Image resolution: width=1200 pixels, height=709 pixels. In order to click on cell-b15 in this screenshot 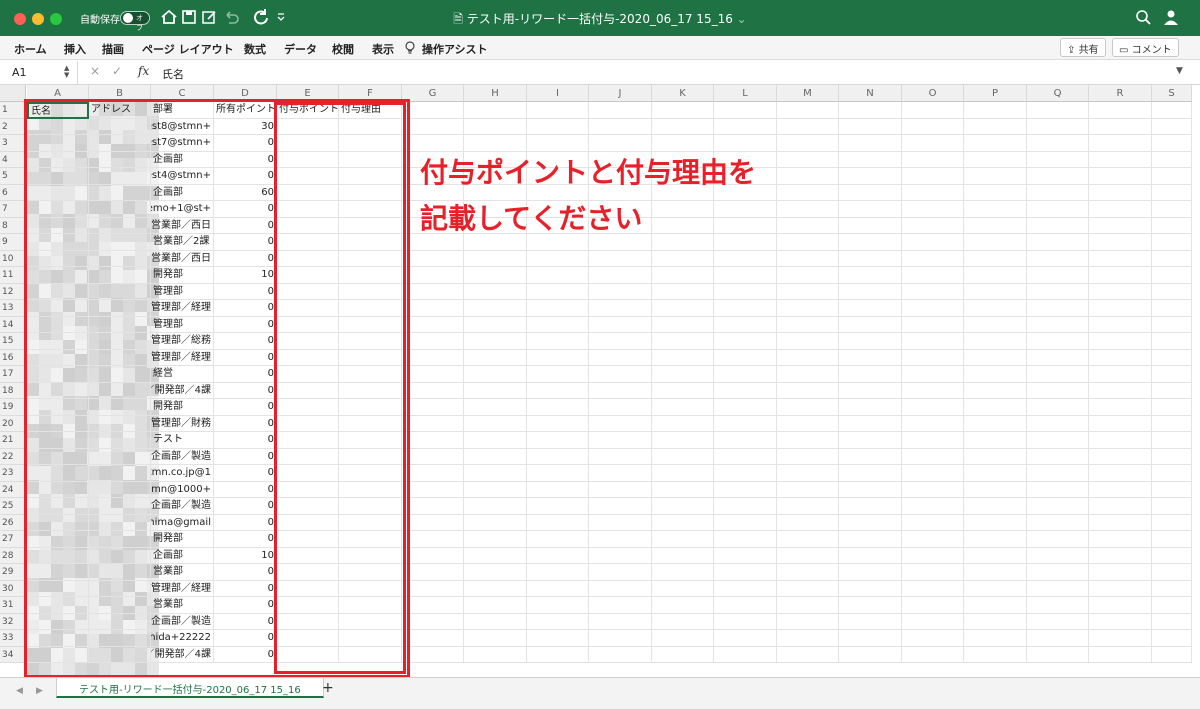, I will do `click(120, 341)`.